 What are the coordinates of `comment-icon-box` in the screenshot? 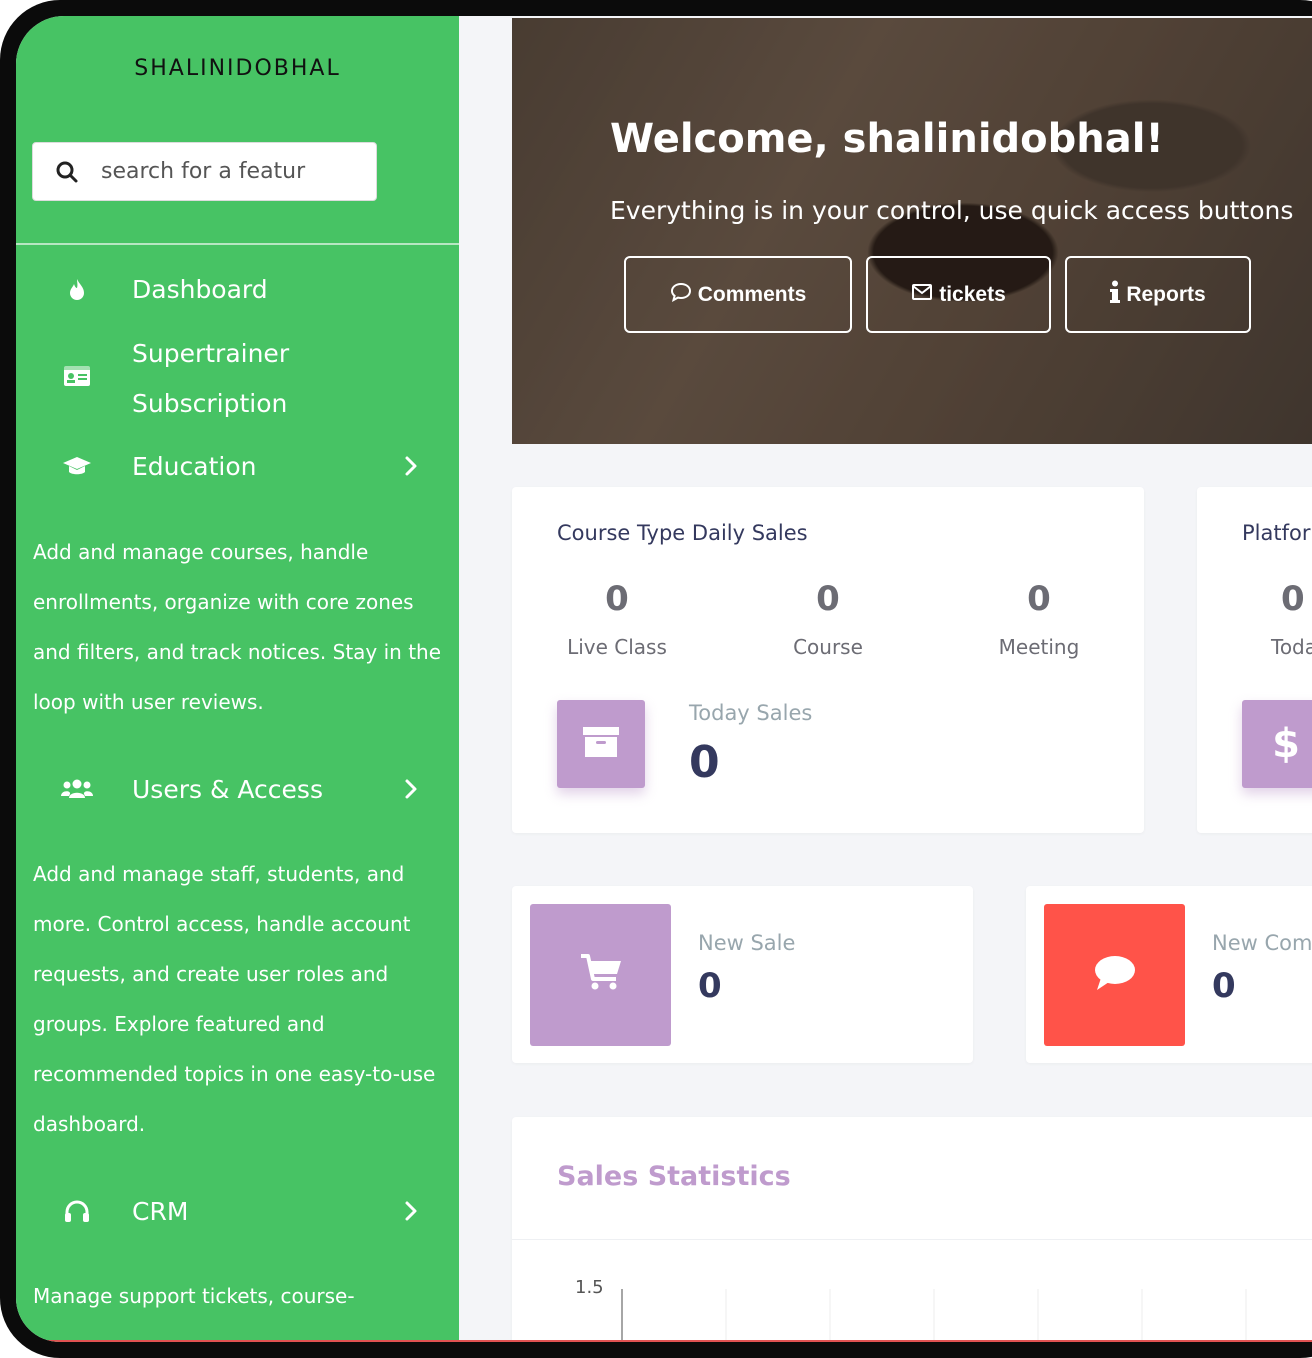 It's located at (1114, 975).